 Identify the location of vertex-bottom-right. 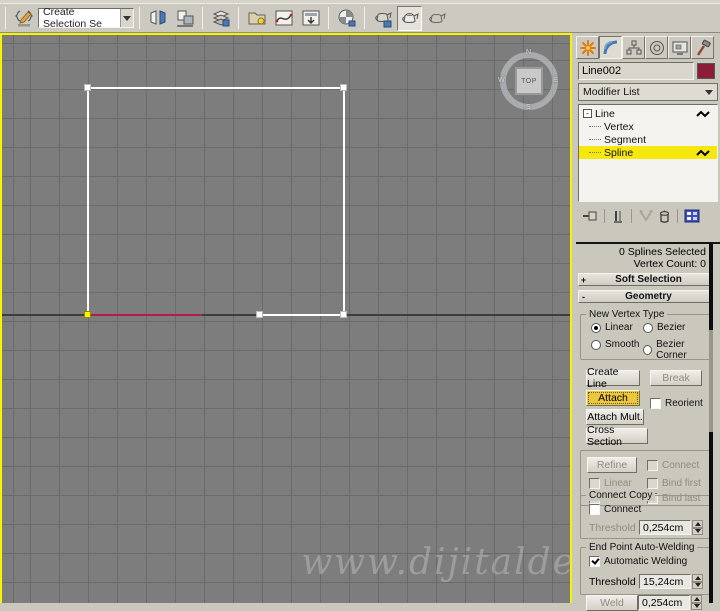
(343, 314).